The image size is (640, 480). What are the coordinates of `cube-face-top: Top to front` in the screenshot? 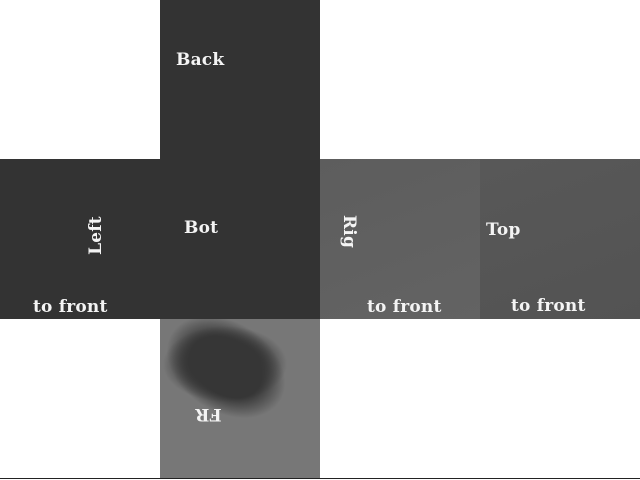 It's located at (560, 239).